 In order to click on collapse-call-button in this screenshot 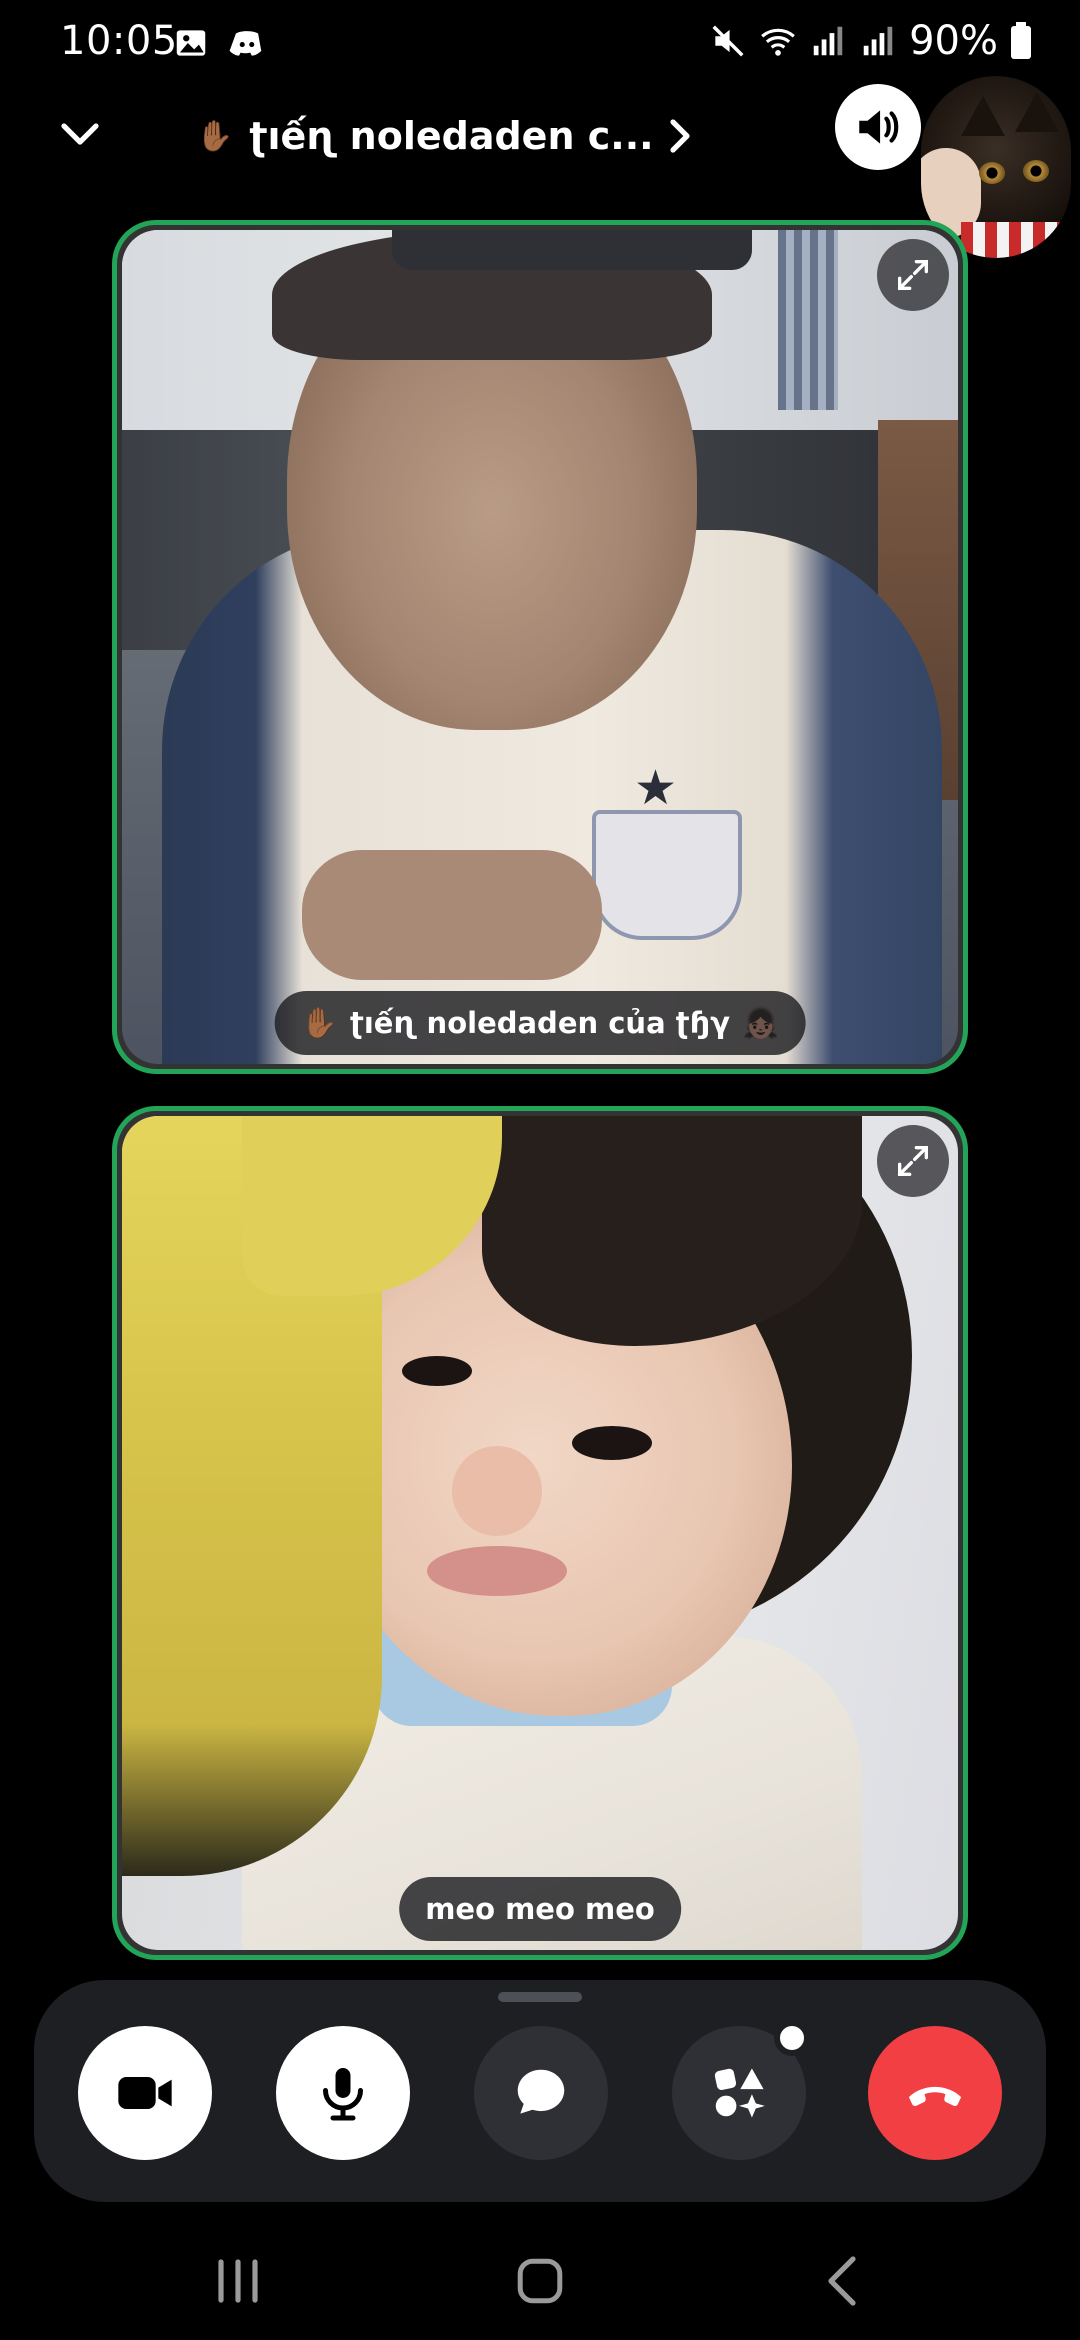, I will do `click(80, 134)`.